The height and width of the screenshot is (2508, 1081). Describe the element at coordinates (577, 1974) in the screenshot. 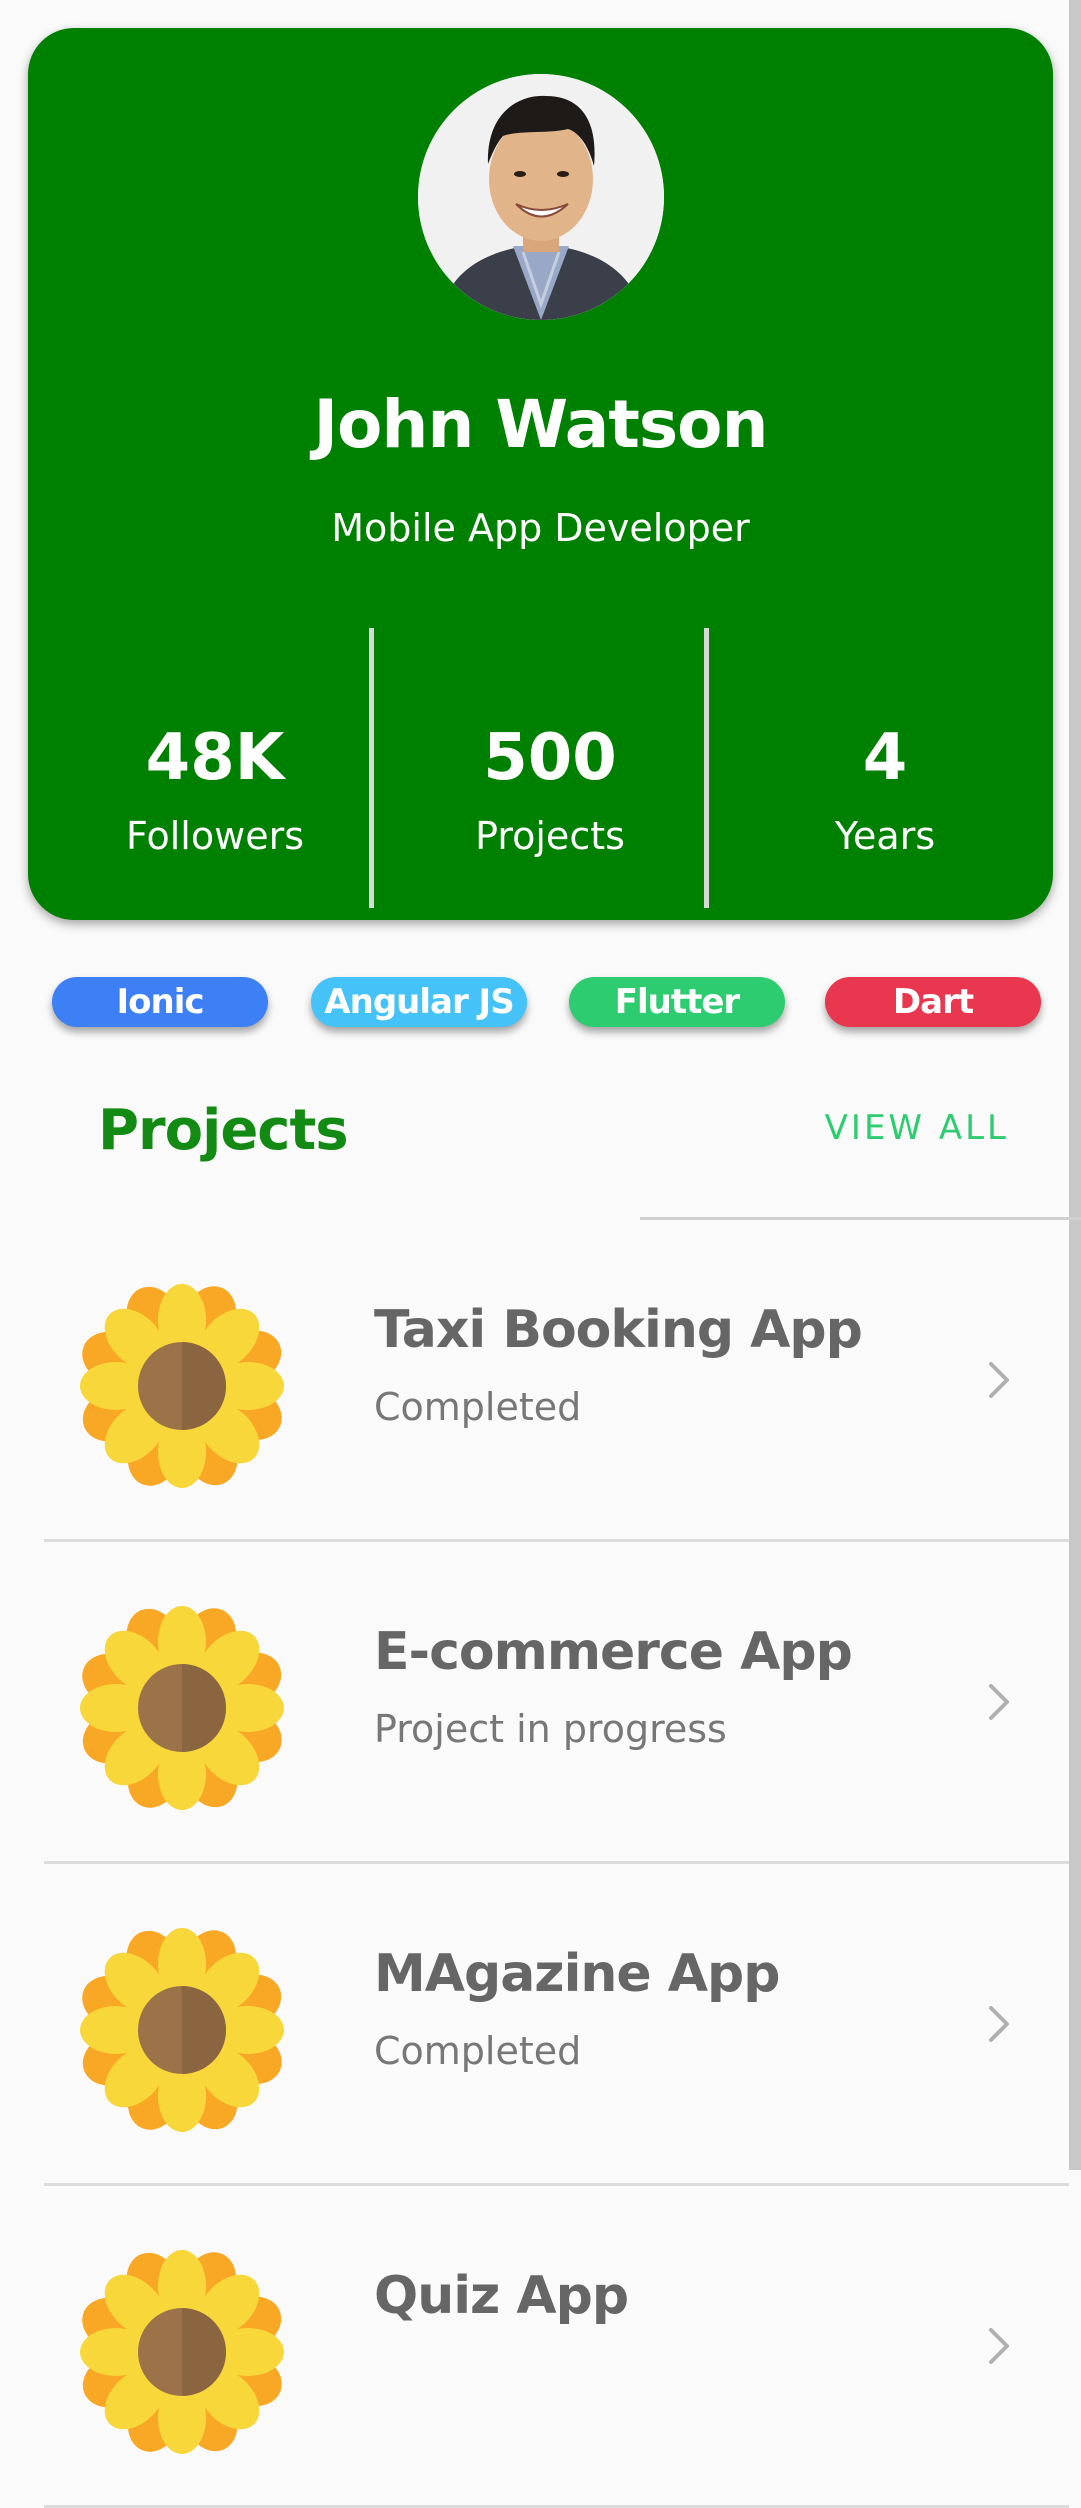

I see `project-title: MAgazine App` at that location.